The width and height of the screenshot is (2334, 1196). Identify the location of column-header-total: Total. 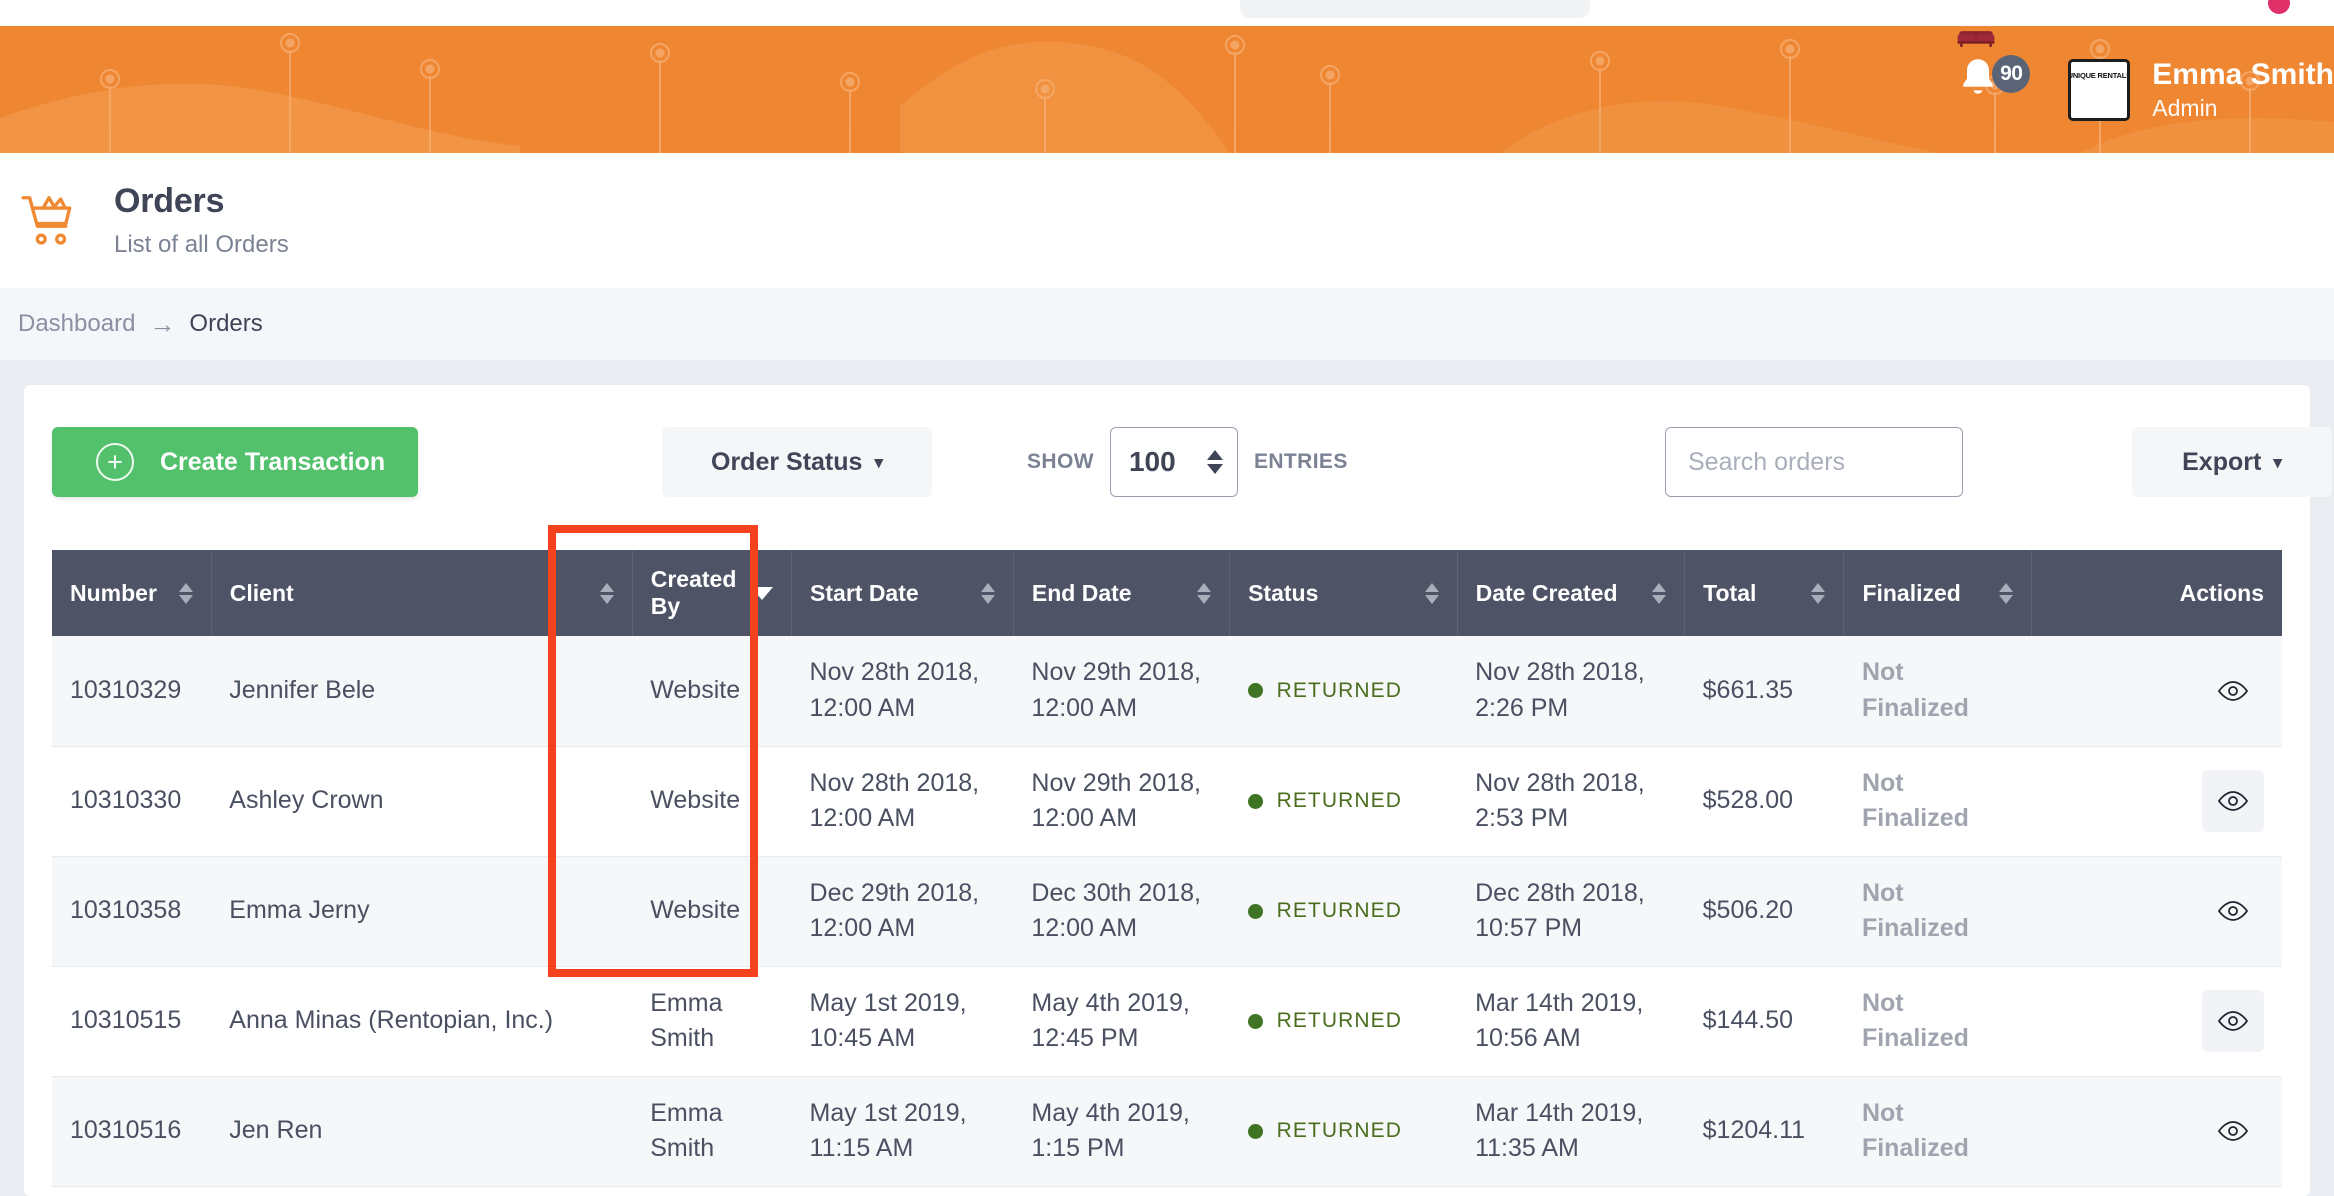
(1764, 593).